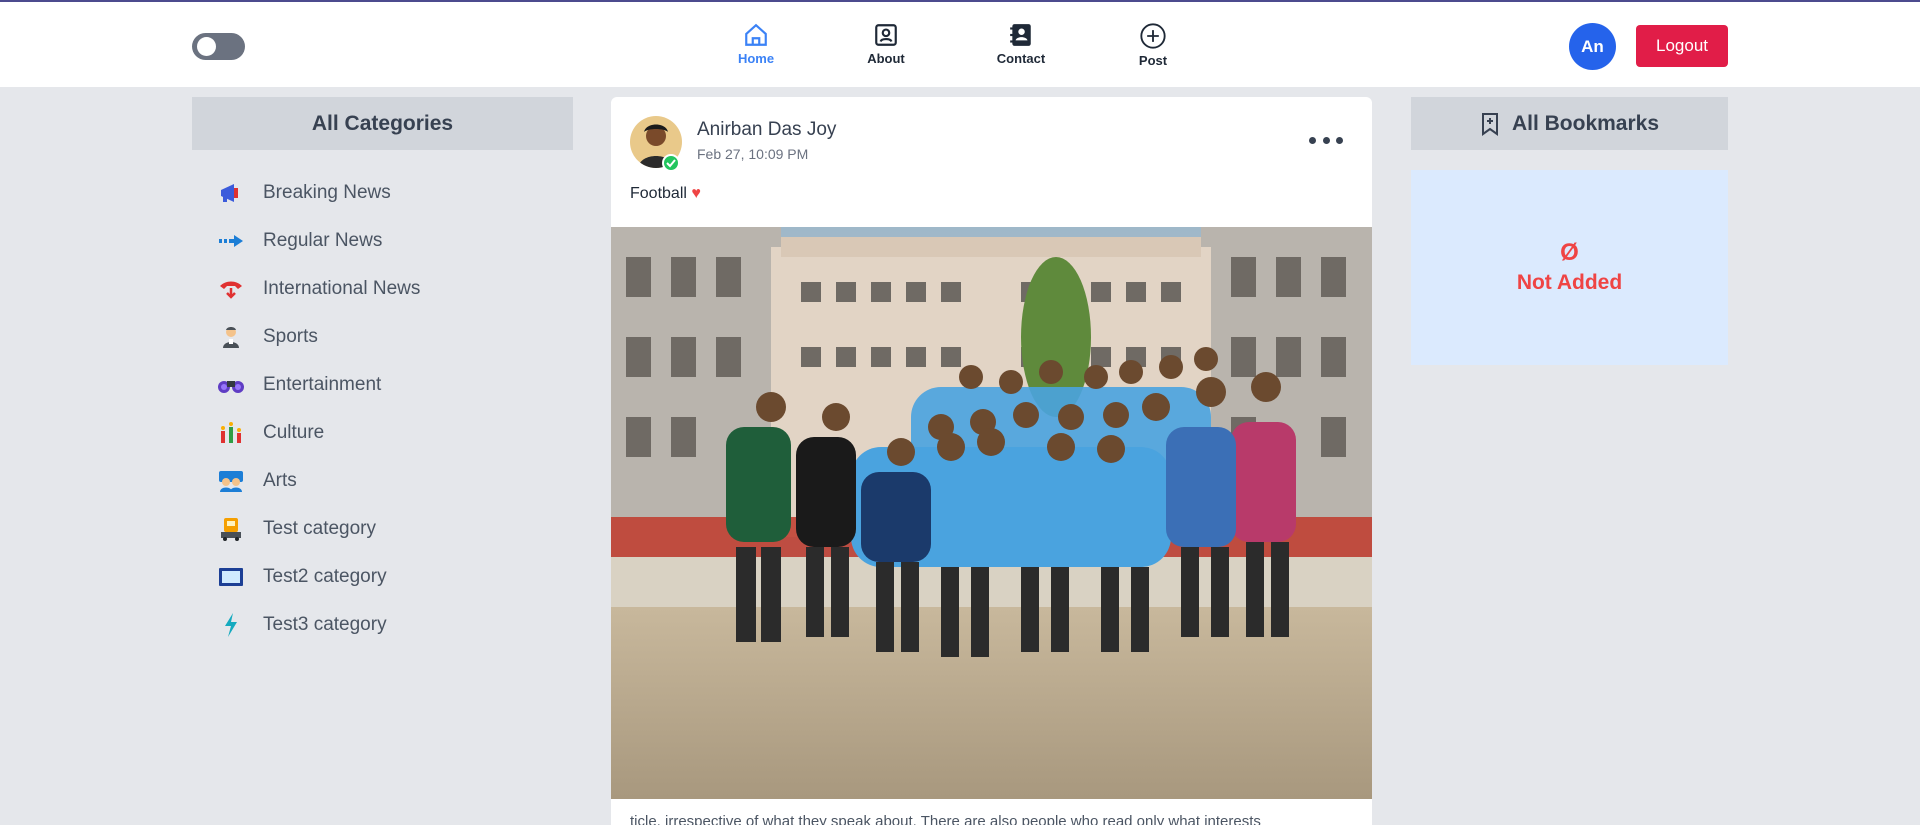 The width and height of the screenshot is (1920, 825). I want to click on category-item-entertainment: Entertainment, so click(382, 385).